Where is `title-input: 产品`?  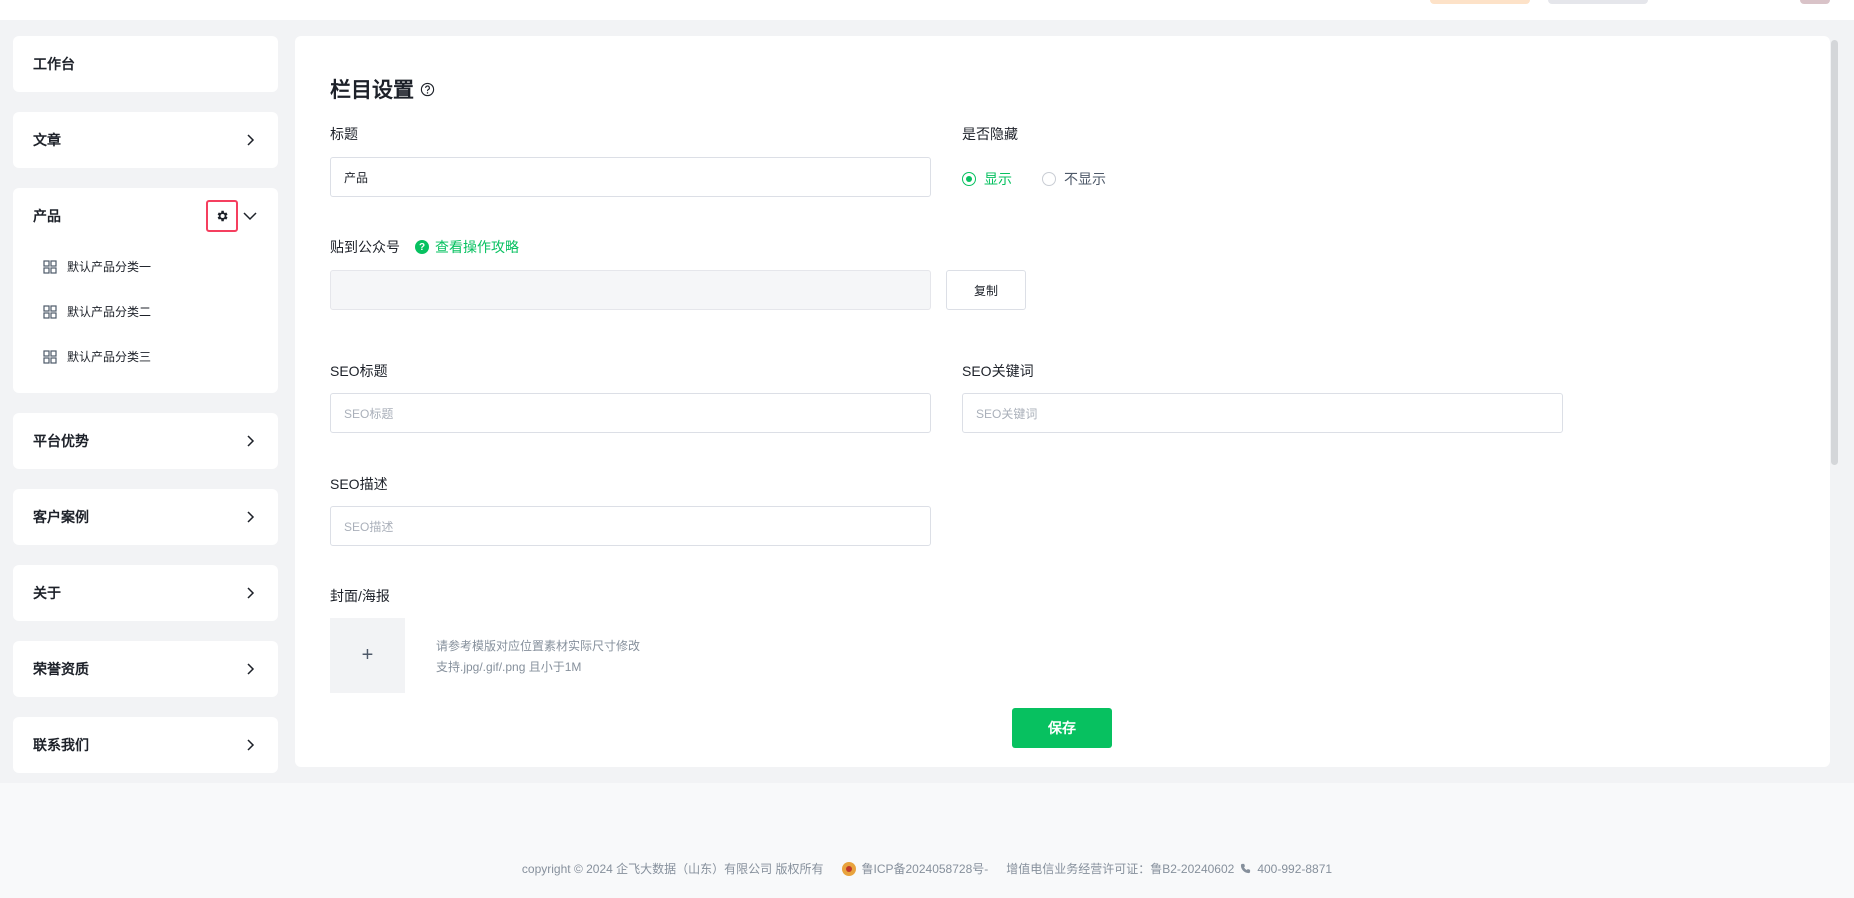
title-input: 产品 is located at coordinates (630, 177).